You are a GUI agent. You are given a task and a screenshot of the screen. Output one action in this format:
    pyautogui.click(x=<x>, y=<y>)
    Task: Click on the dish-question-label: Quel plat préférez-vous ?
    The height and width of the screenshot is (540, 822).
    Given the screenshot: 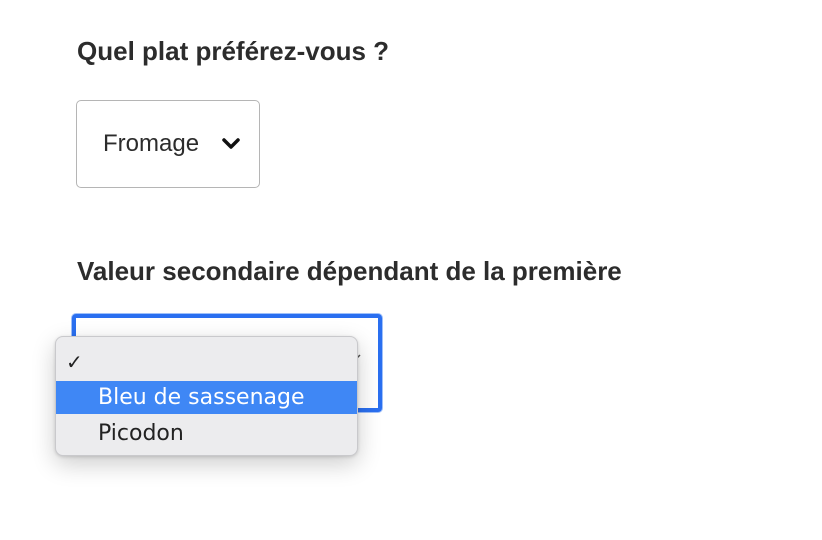 What is the action you would take?
    pyautogui.click(x=233, y=51)
    